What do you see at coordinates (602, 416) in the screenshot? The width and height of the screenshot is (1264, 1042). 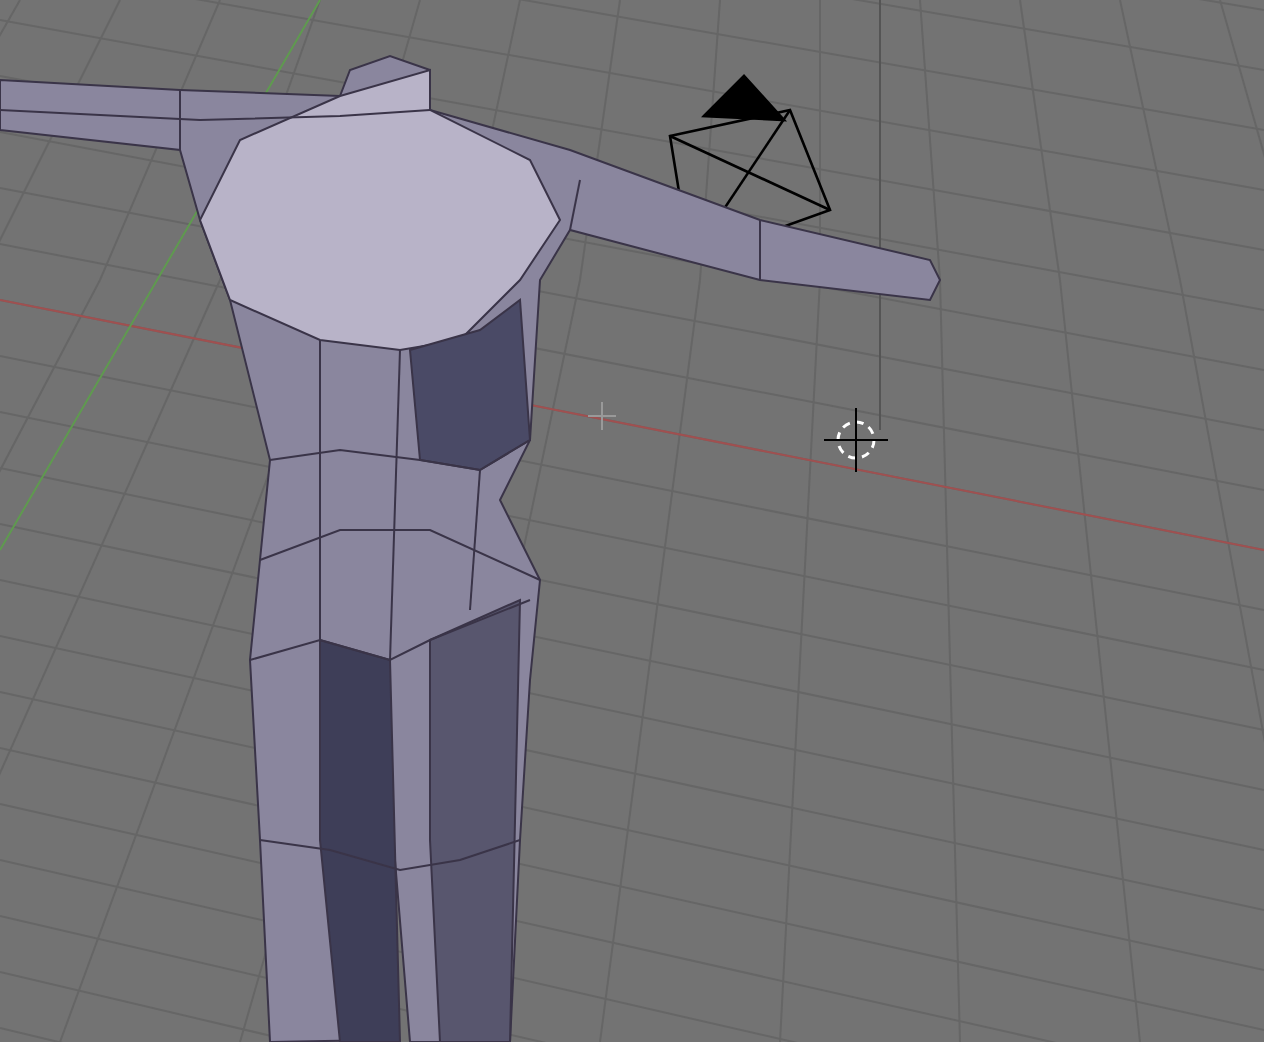 I see `center-cross-icon` at bounding box center [602, 416].